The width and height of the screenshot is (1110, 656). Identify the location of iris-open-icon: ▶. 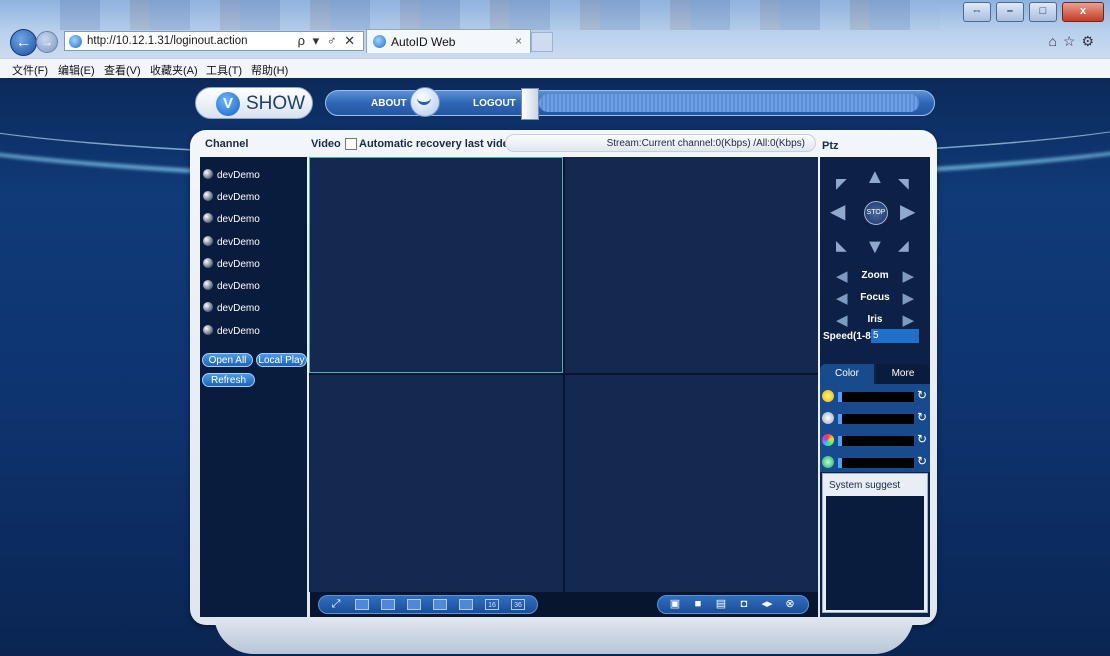
(908, 320).